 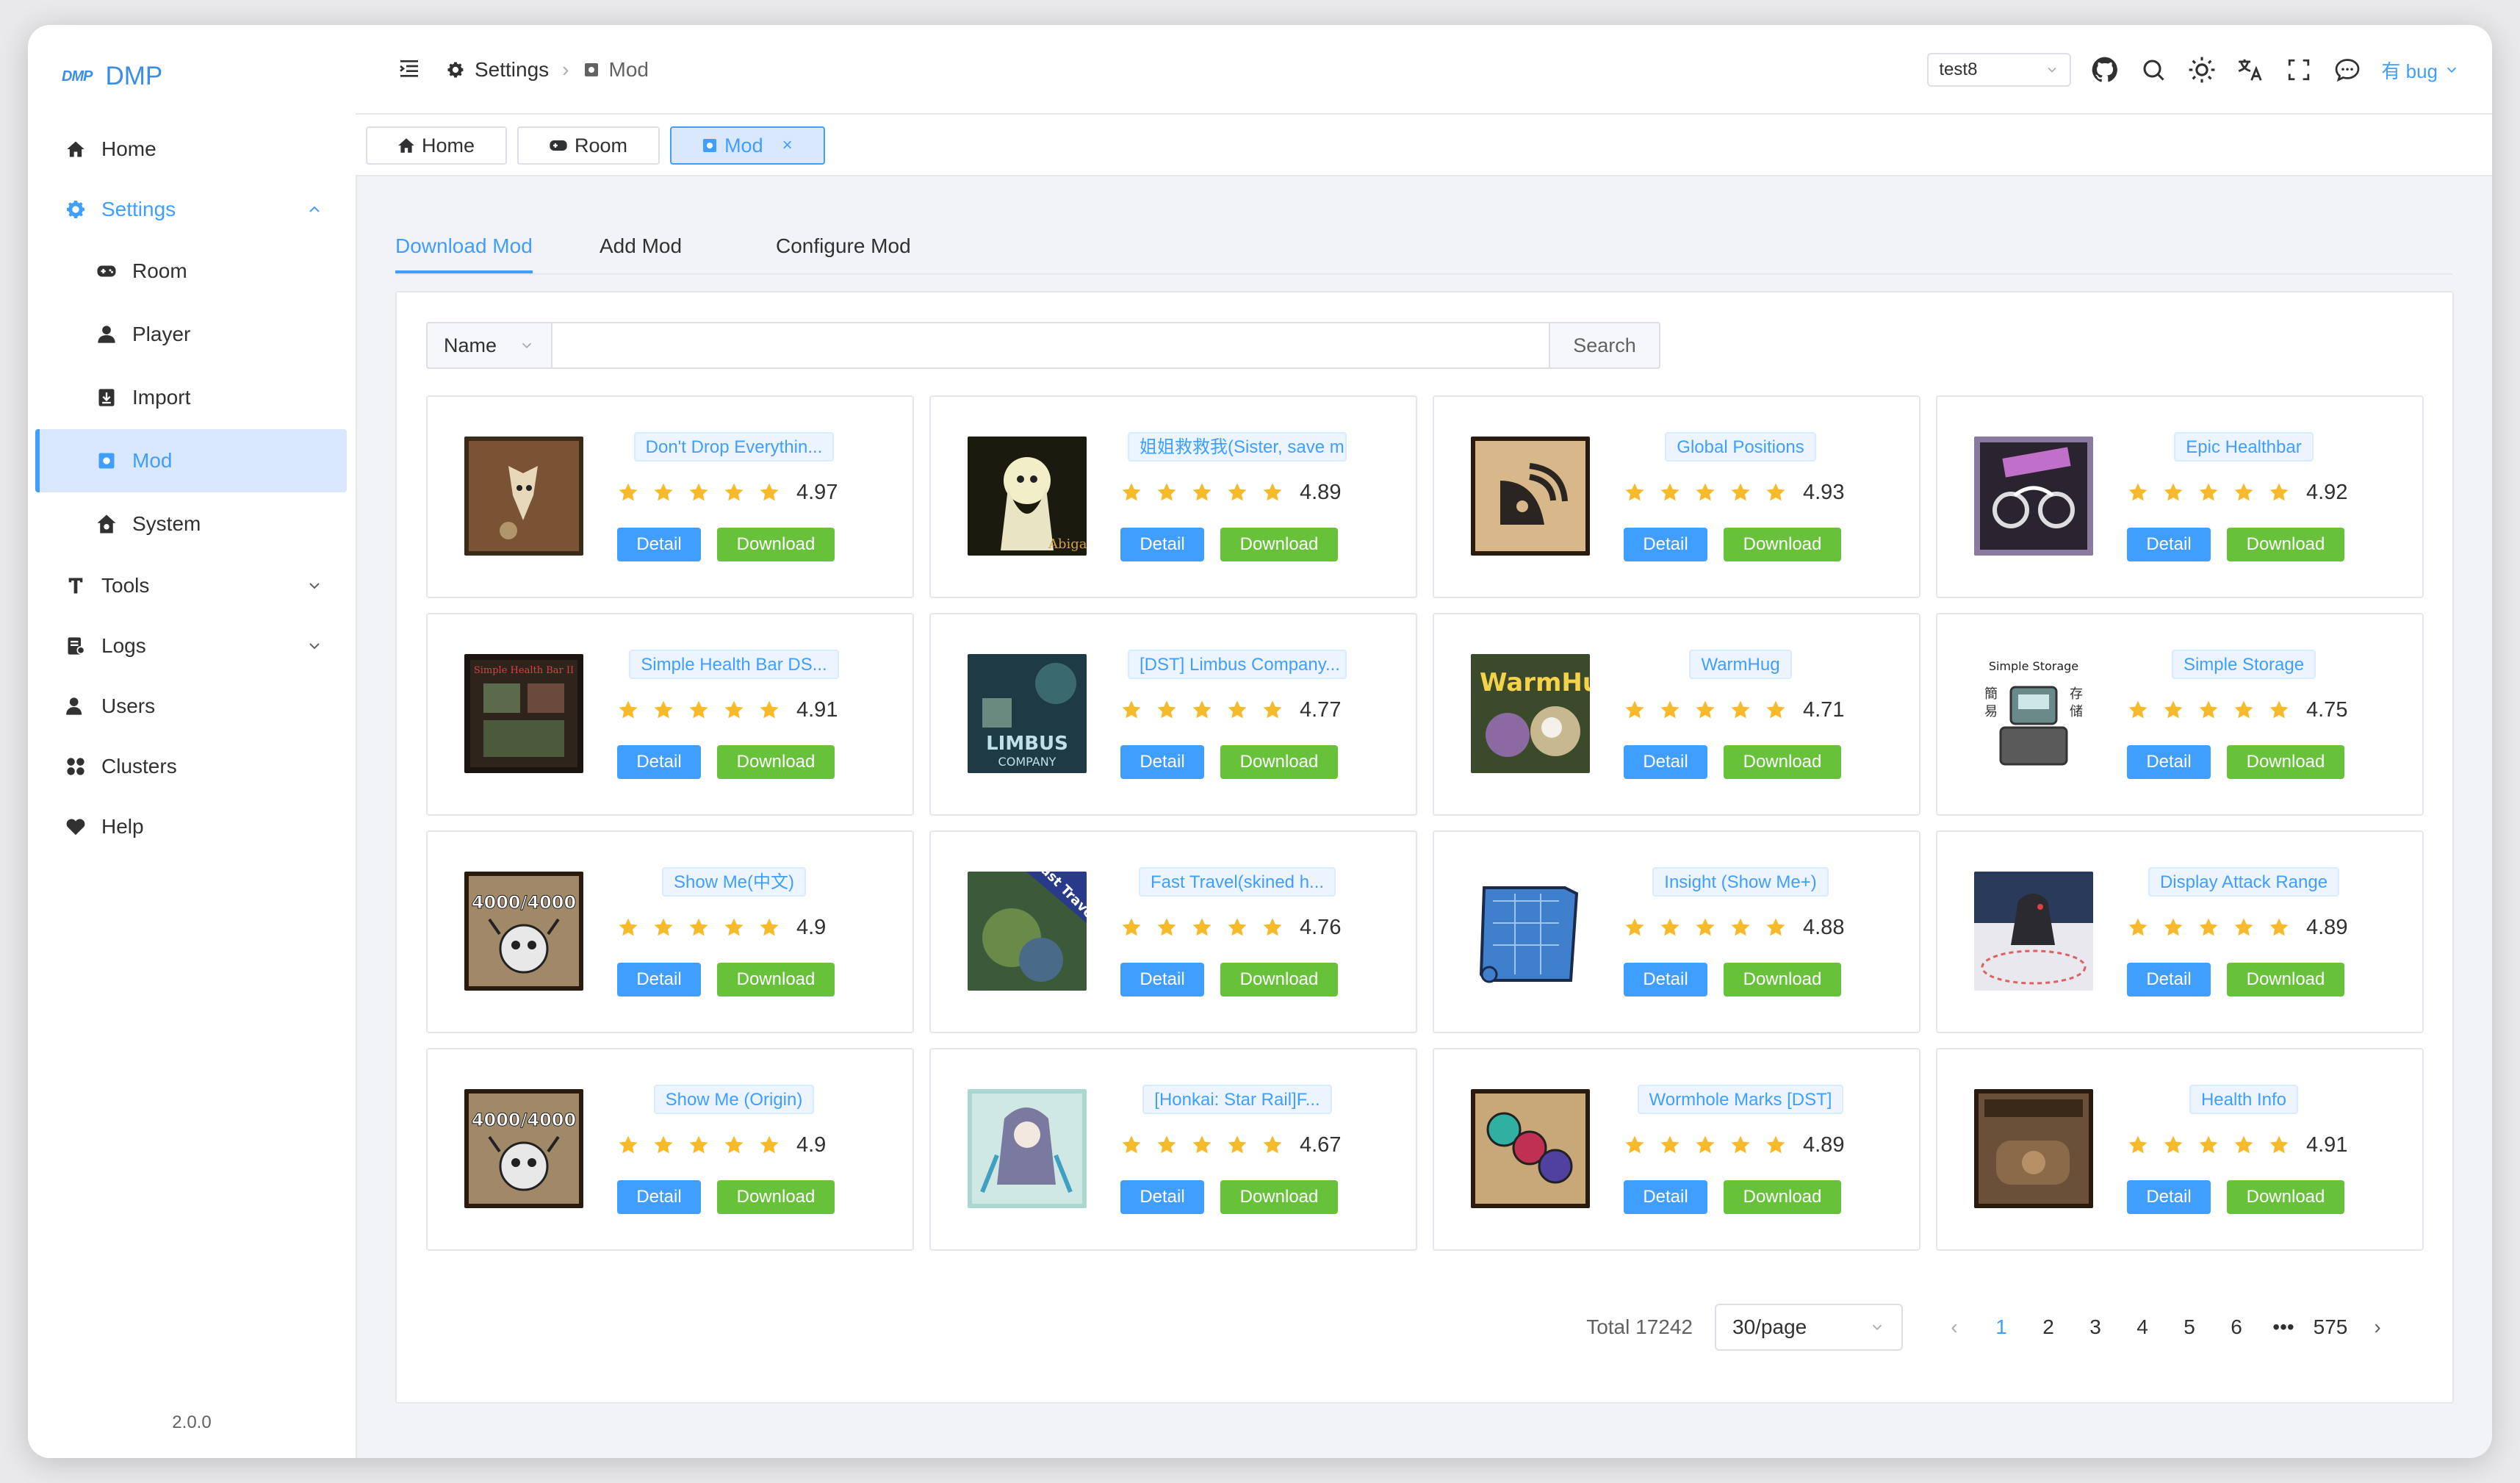 I want to click on close-icon: ×, so click(x=787, y=145).